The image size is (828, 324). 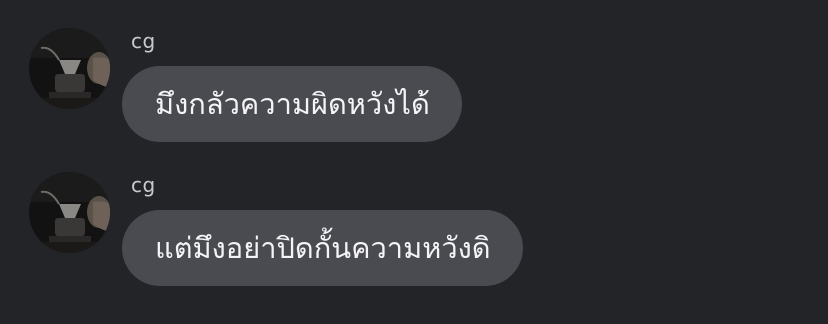 I want to click on message-bubble: มึงกลัวความผิดหวังได้, so click(x=292, y=104).